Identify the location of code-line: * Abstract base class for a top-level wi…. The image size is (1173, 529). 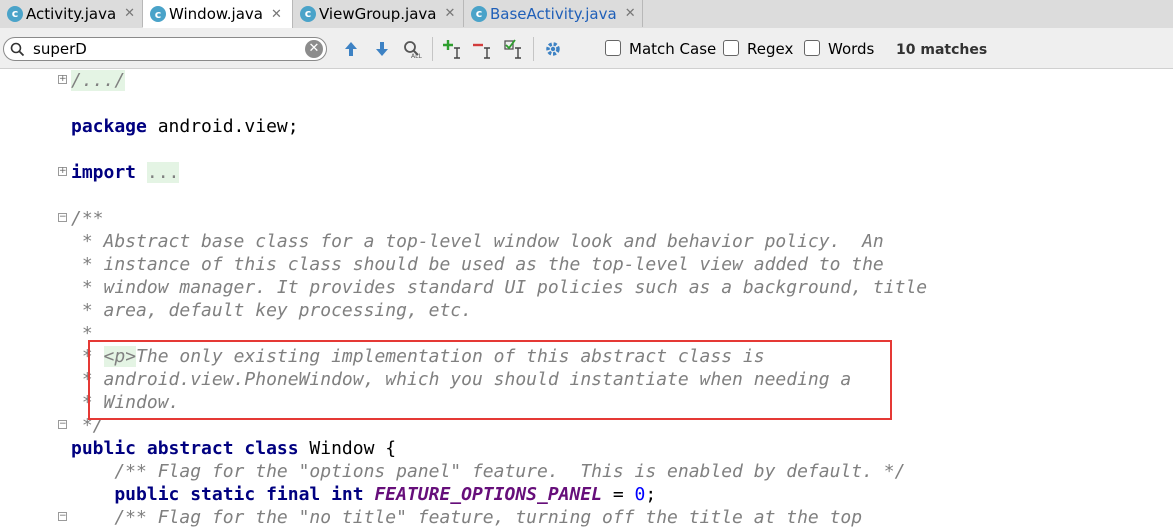
(477, 241).